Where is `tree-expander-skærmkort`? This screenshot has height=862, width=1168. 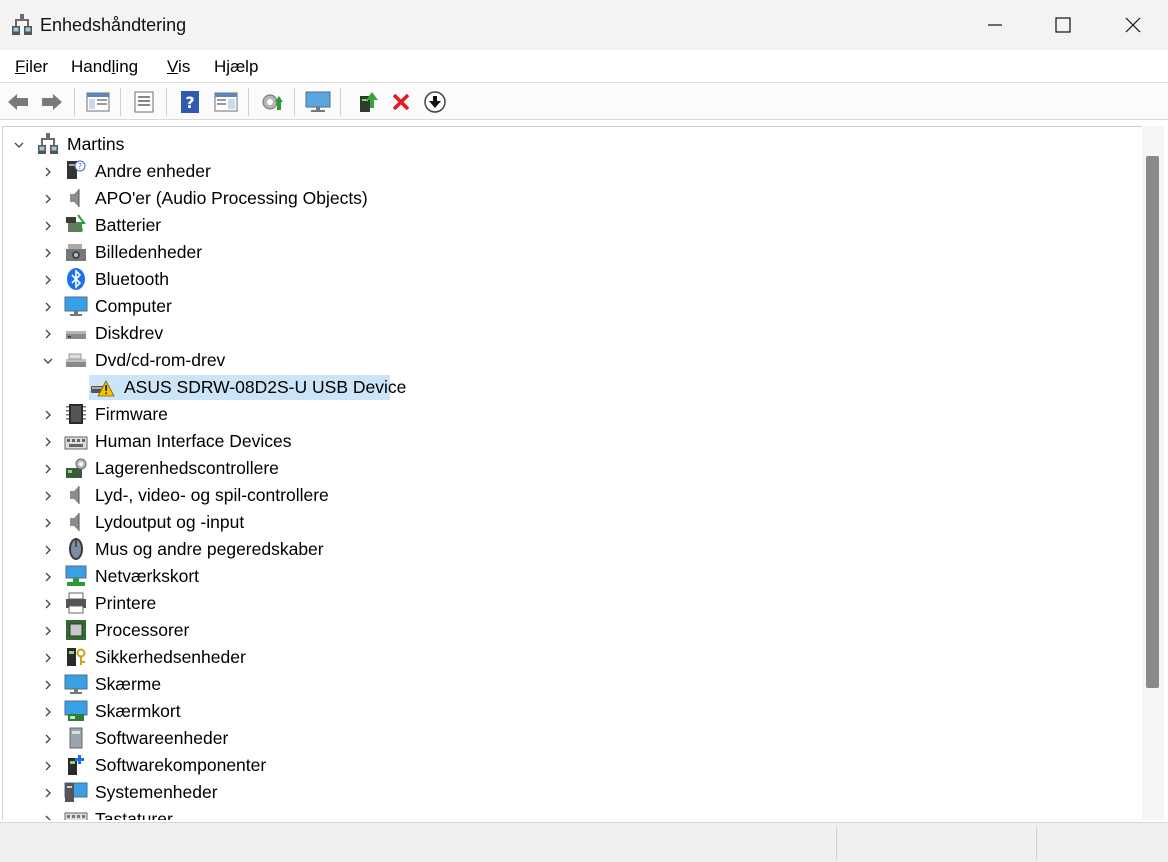
tree-expander-skærmkort is located at coordinates (48, 712).